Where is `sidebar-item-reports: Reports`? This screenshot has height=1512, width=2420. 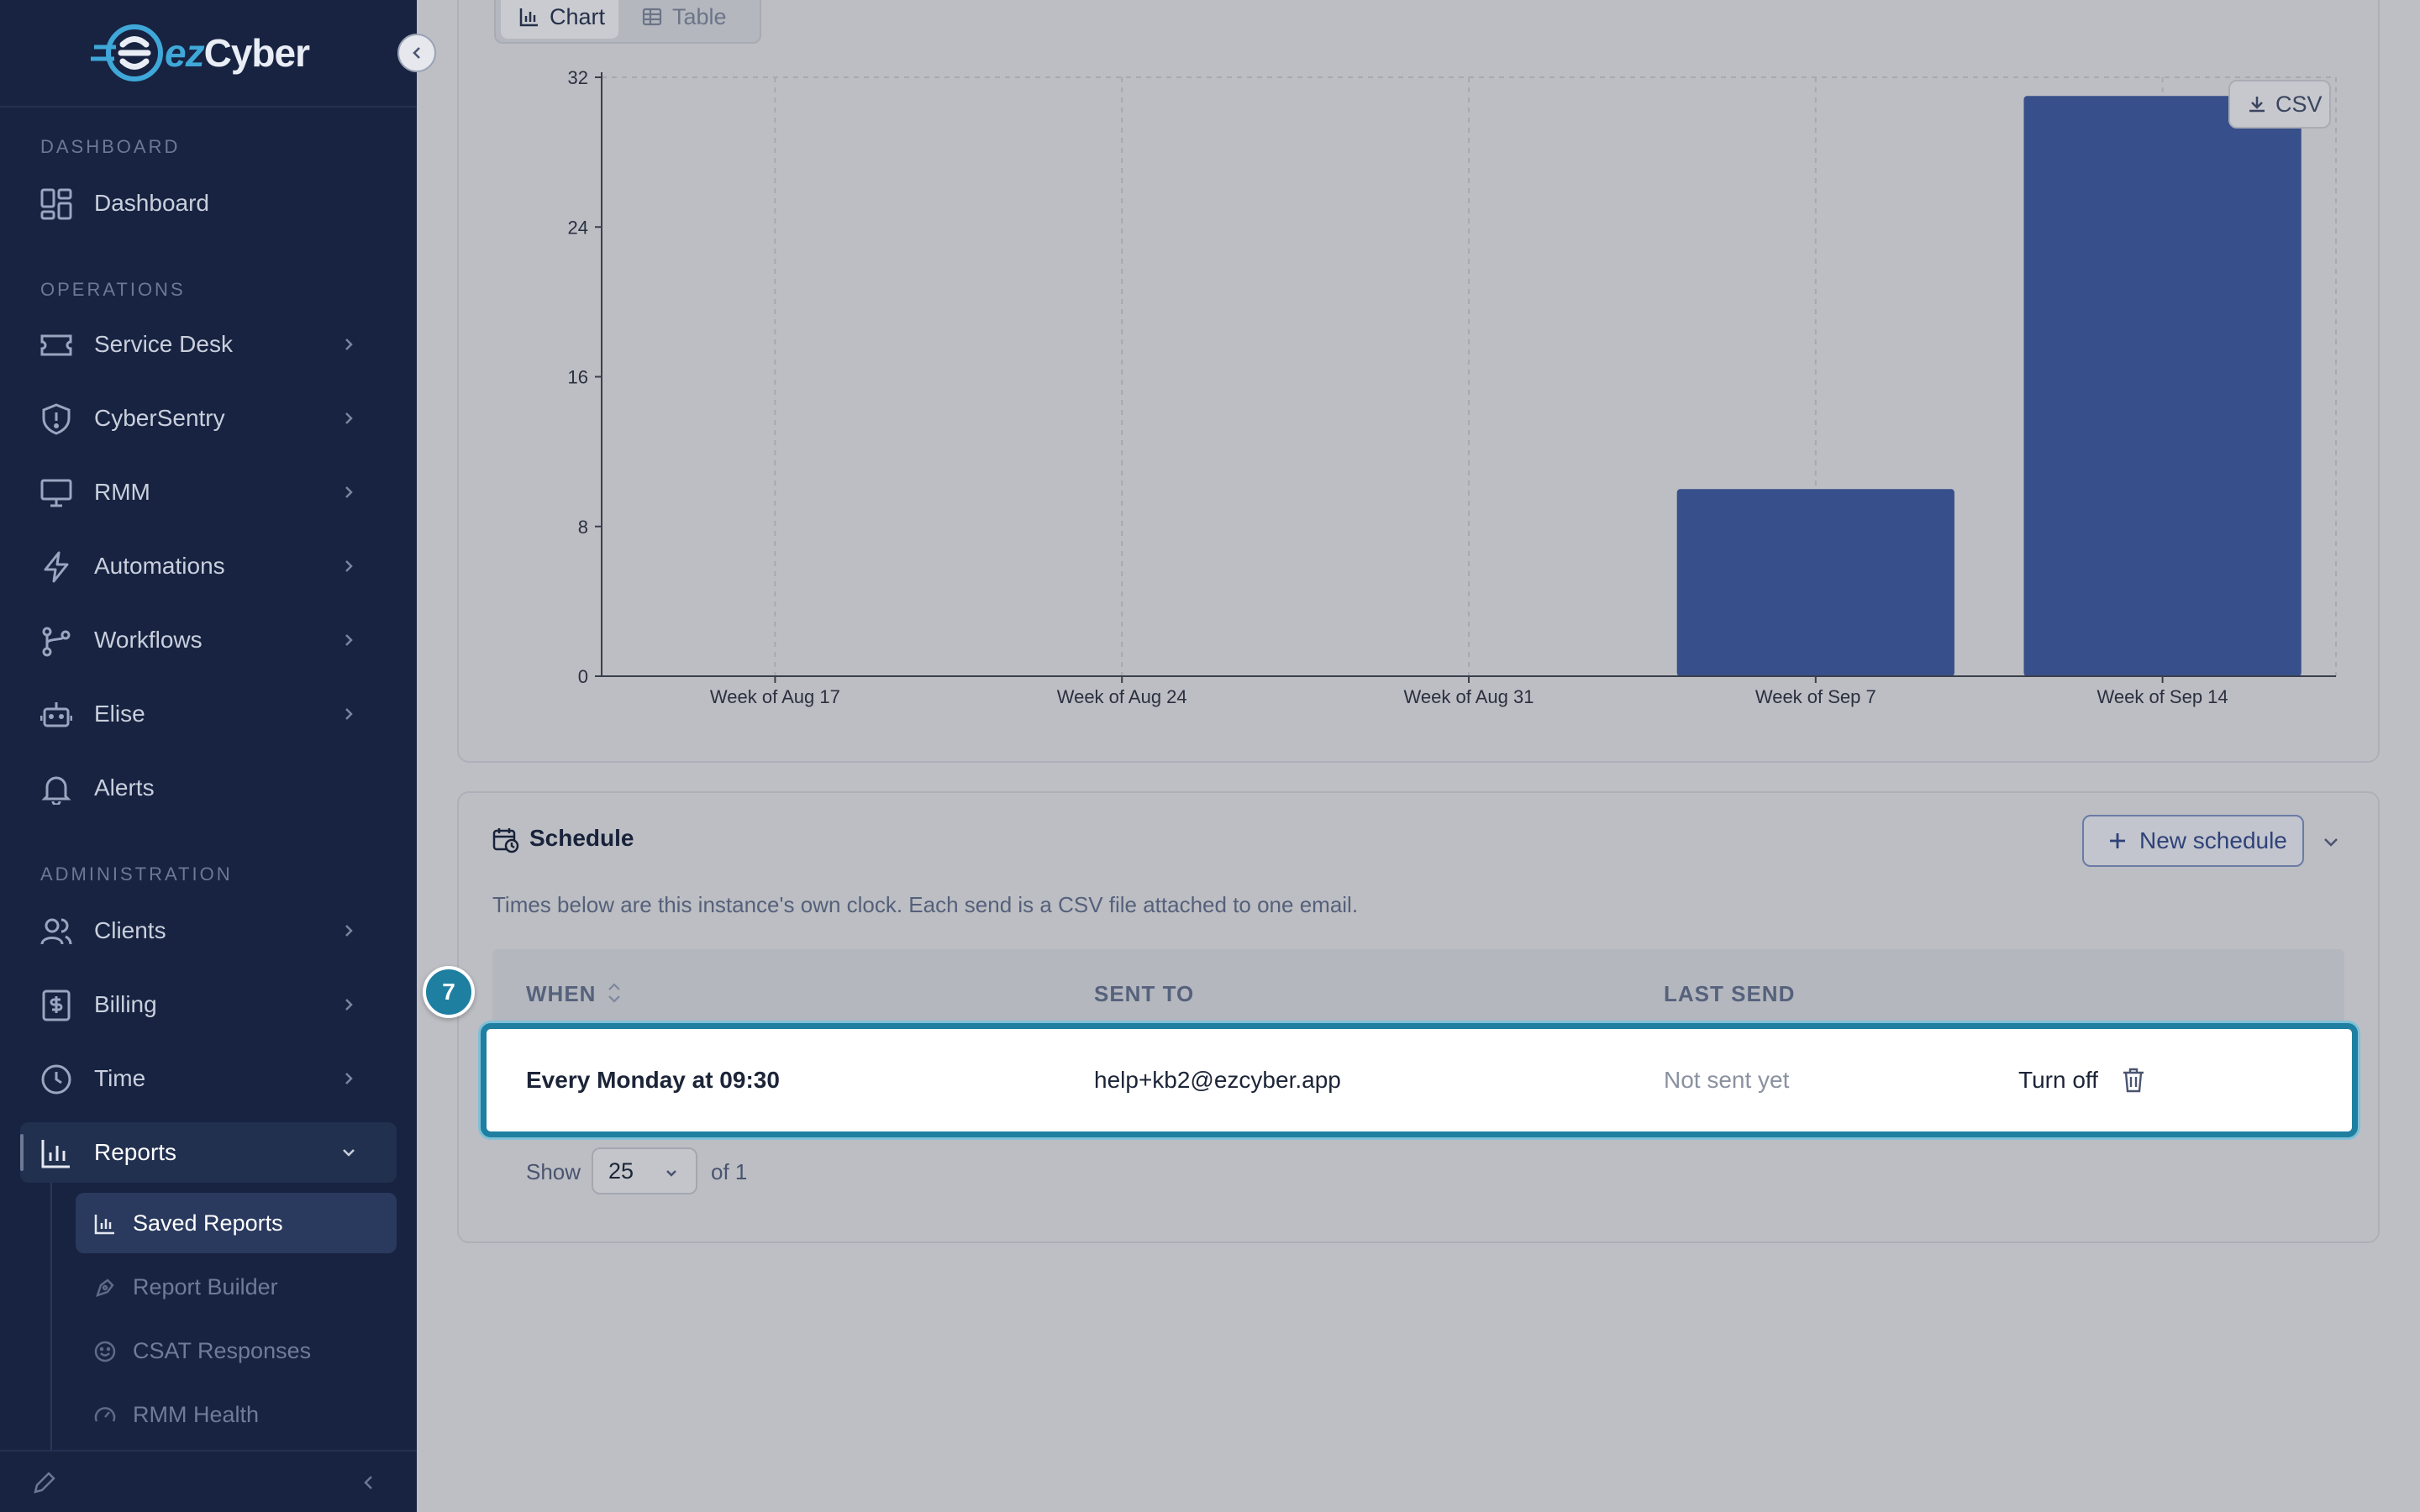
sidebar-item-reports: Reports is located at coordinates (208, 1152).